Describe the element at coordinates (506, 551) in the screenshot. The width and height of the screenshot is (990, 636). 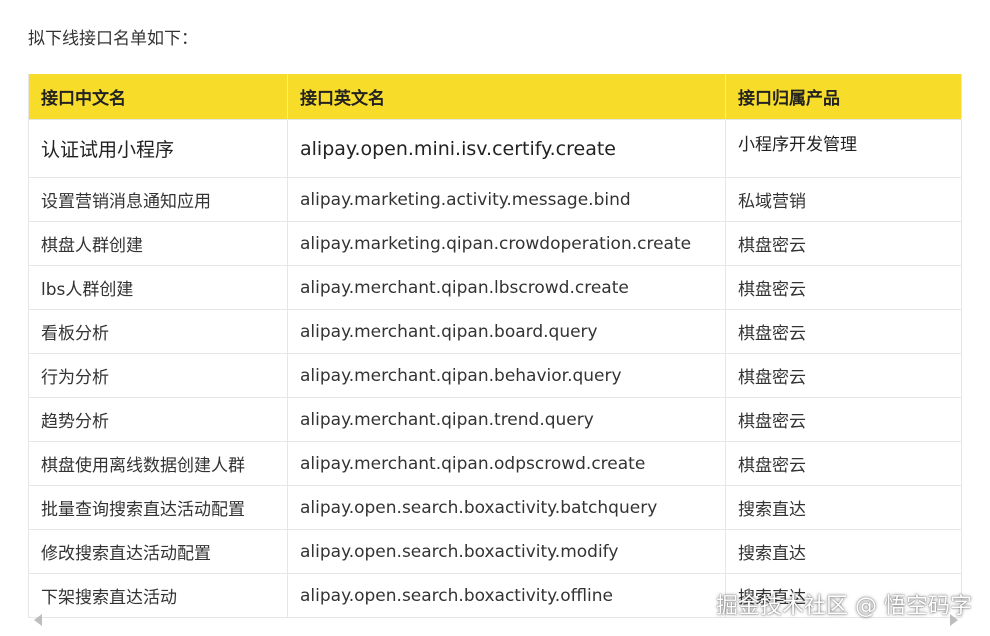
I see `cell-english-name: alipay.open.search.boxactivity.modify` at that location.